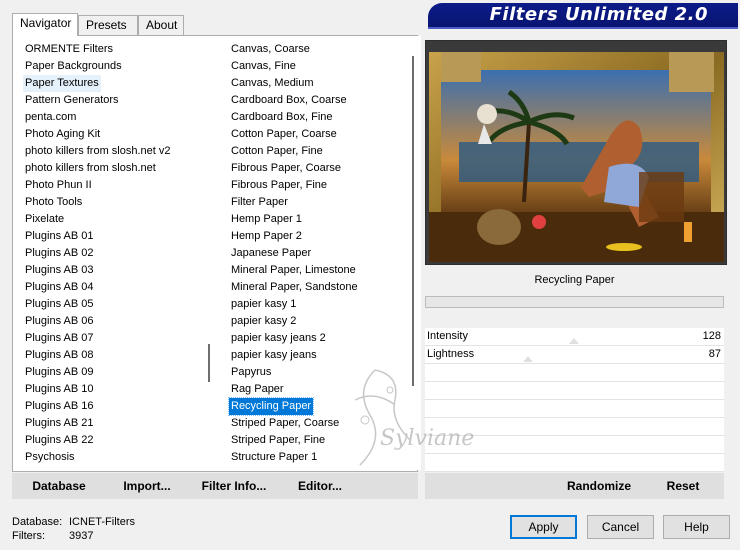 This screenshot has width=740, height=550. I want to click on category-list-item: Plugins AB 22, so click(59, 440).